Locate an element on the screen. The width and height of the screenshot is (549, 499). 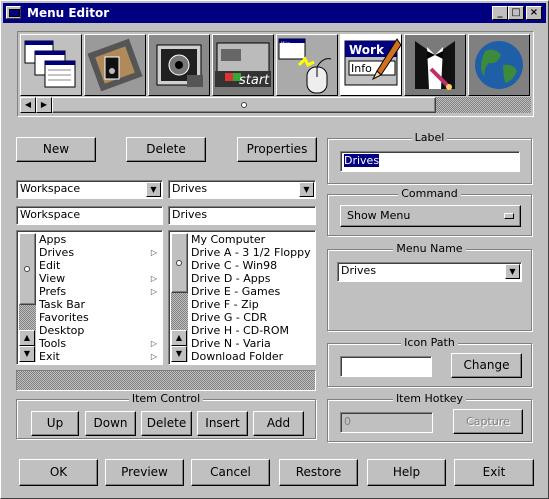
list-item: Drive F - Zip is located at coordinates (251, 304).